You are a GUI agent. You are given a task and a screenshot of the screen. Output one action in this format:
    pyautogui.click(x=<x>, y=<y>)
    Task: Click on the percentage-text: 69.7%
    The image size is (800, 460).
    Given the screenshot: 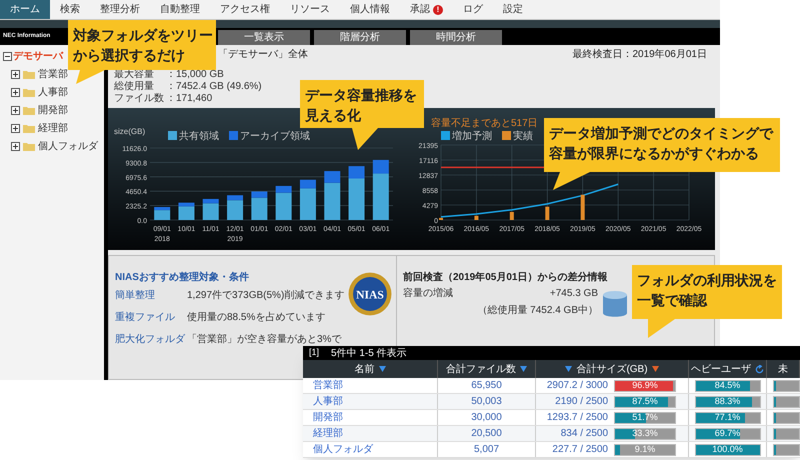 What is the action you would take?
    pyautogui.click(x=728, y=433)
    